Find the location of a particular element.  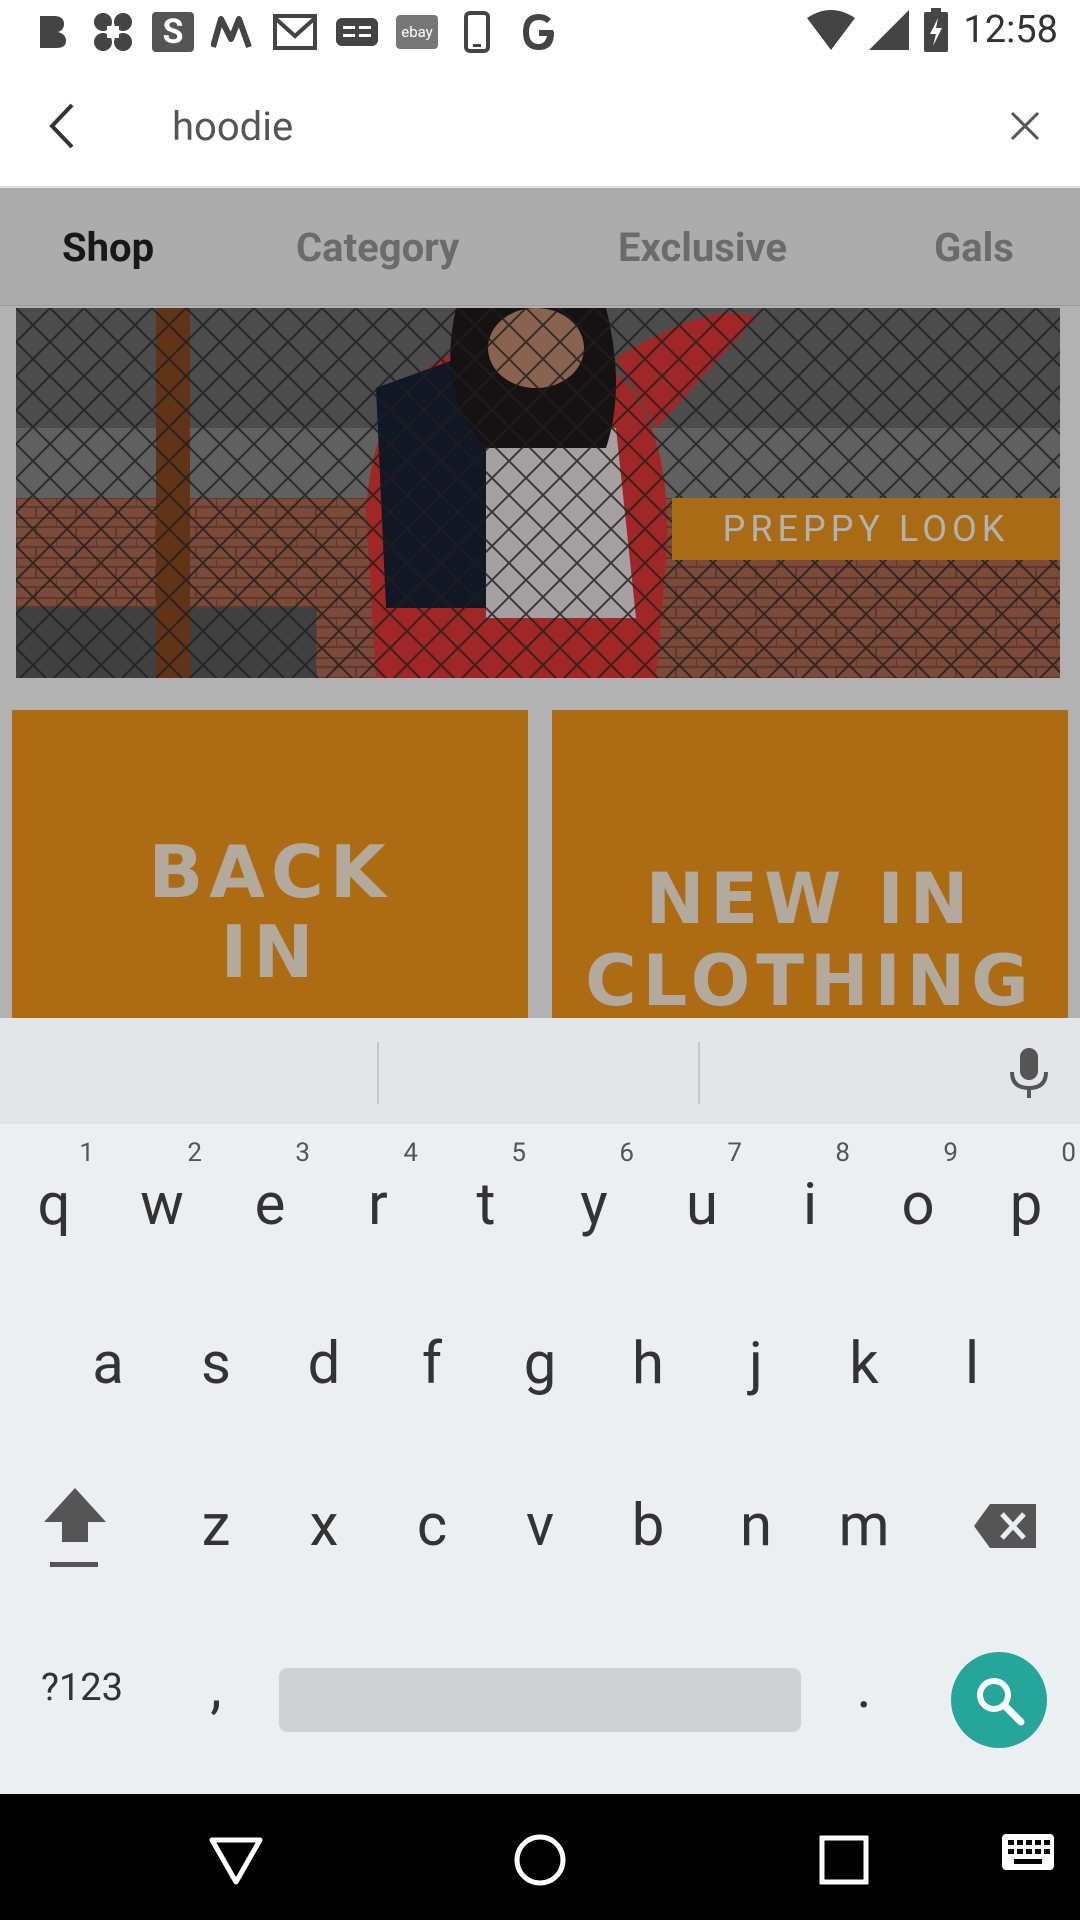

mic-icon is located at coordinates (1029, 1073).